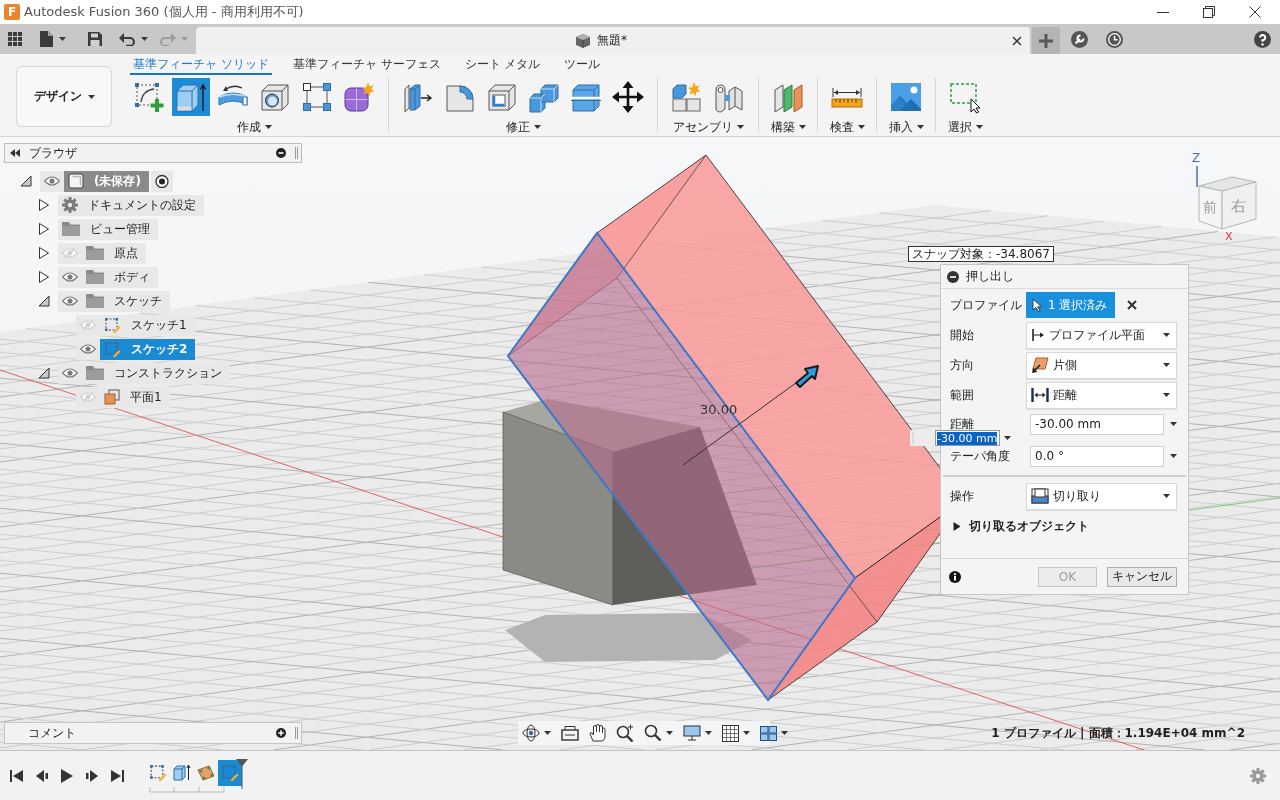 The height and width of the screenshot is (800, 1280). I want to click on field-label: 範囲, so click(962, 395).